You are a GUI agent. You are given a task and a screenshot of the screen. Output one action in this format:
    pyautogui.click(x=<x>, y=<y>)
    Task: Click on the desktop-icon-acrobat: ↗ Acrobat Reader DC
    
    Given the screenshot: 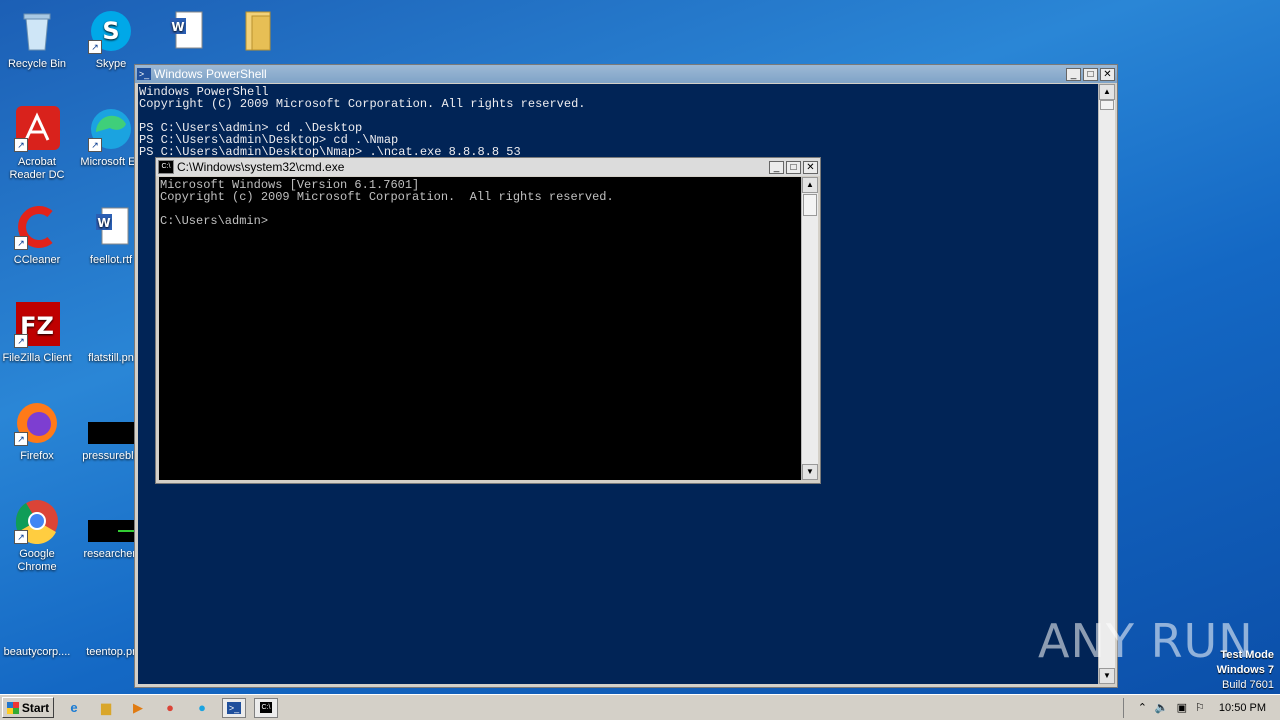 What is the action you would take?
    pyautogui.click(x=37, y=144)
    